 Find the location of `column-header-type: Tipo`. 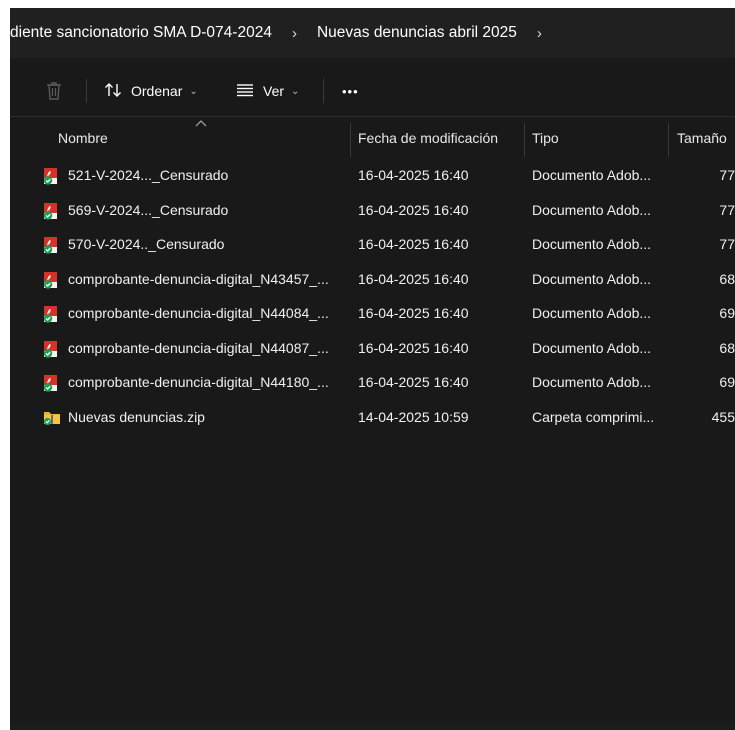

column-header-type: Tipo is located at coordinates (545, 138).